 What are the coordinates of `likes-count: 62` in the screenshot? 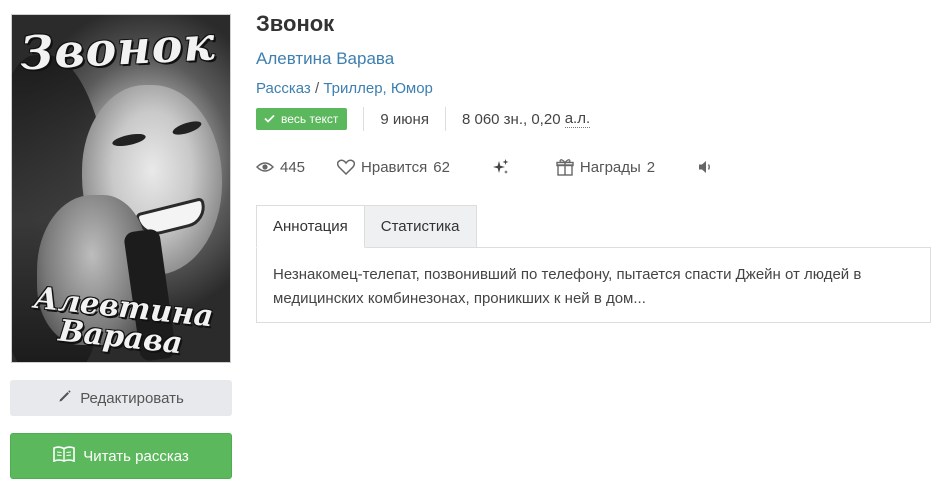 It's located at (441, 167).